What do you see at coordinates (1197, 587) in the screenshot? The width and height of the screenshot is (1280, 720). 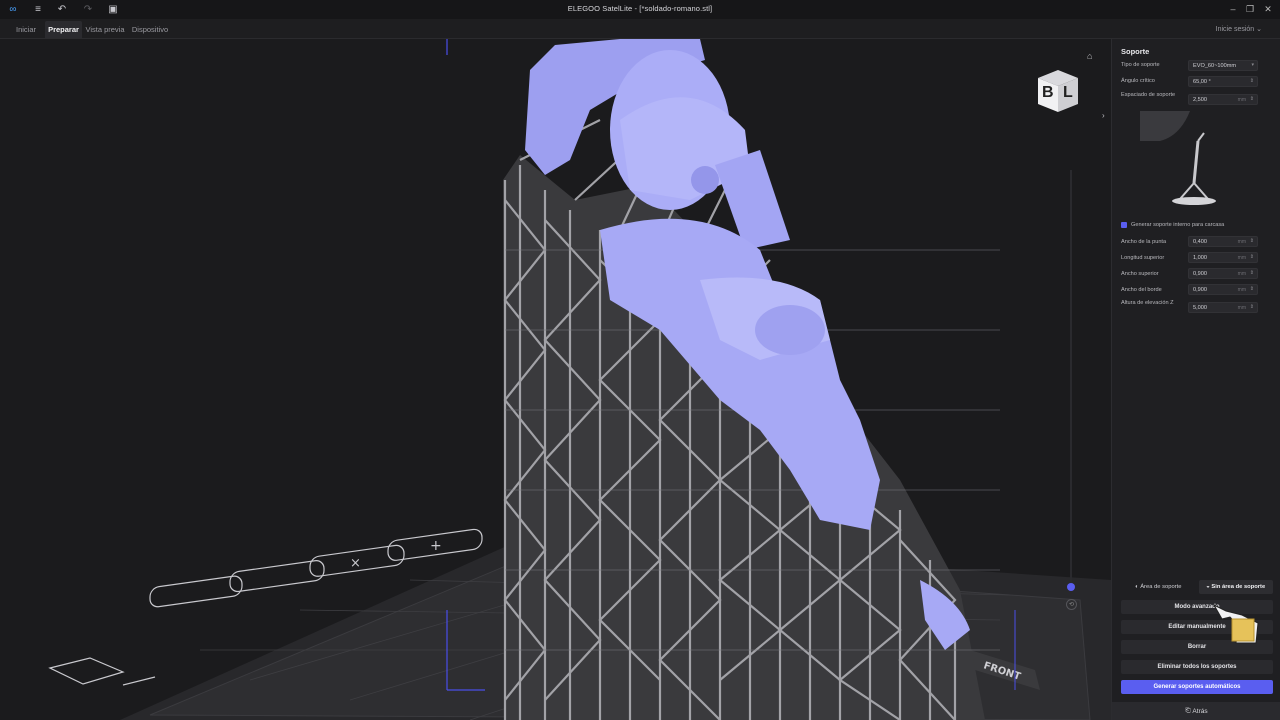 I see `support-area-toggle: ◐ Área de soporte ◒ Sin área de soporte` at bounding box center [1197, 587].